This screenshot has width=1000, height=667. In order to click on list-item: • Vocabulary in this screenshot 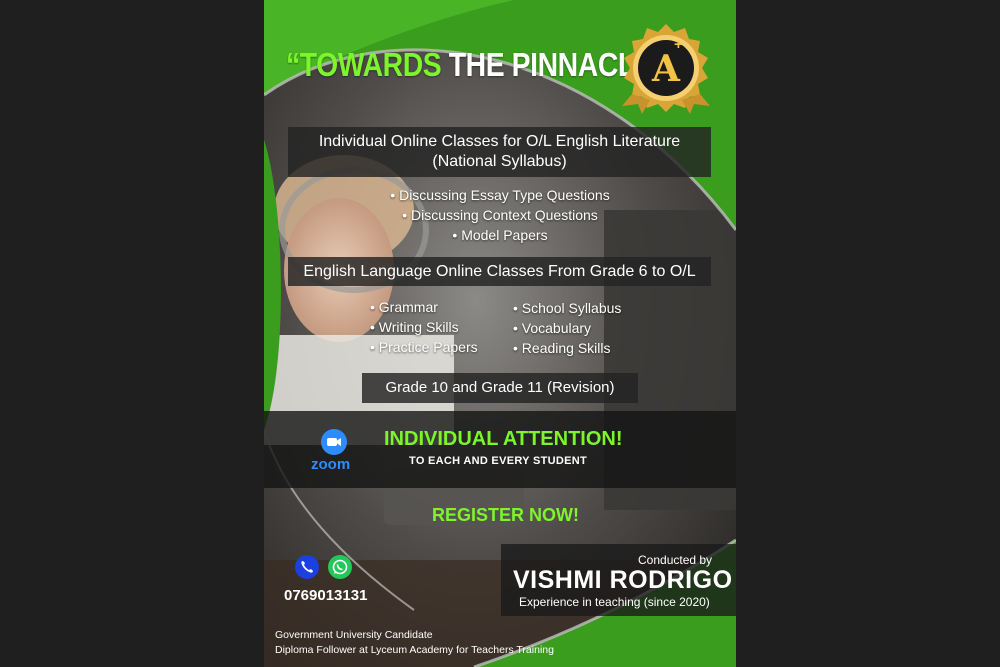, I will do `click(552, 328)`.